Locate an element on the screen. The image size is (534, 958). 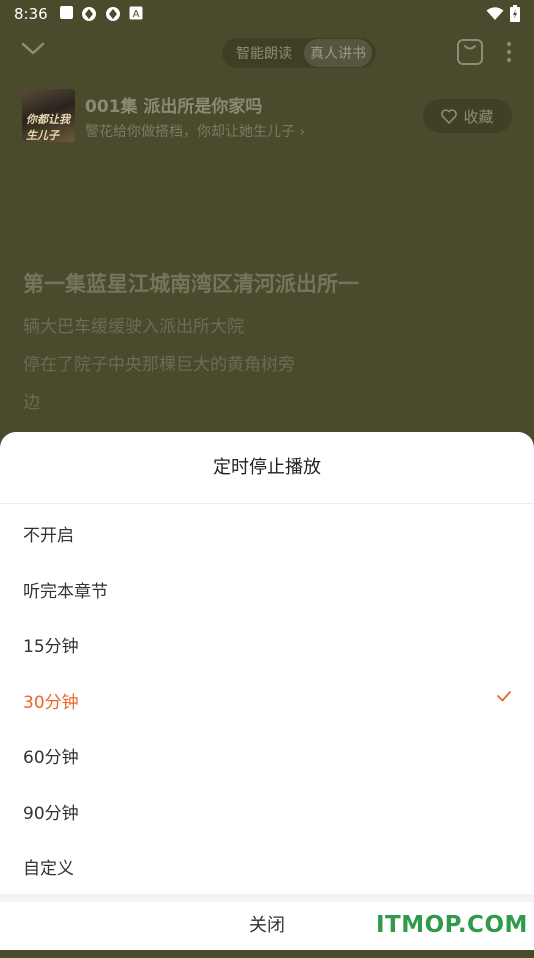
svg-text: A is located at coordinates (136, 14).